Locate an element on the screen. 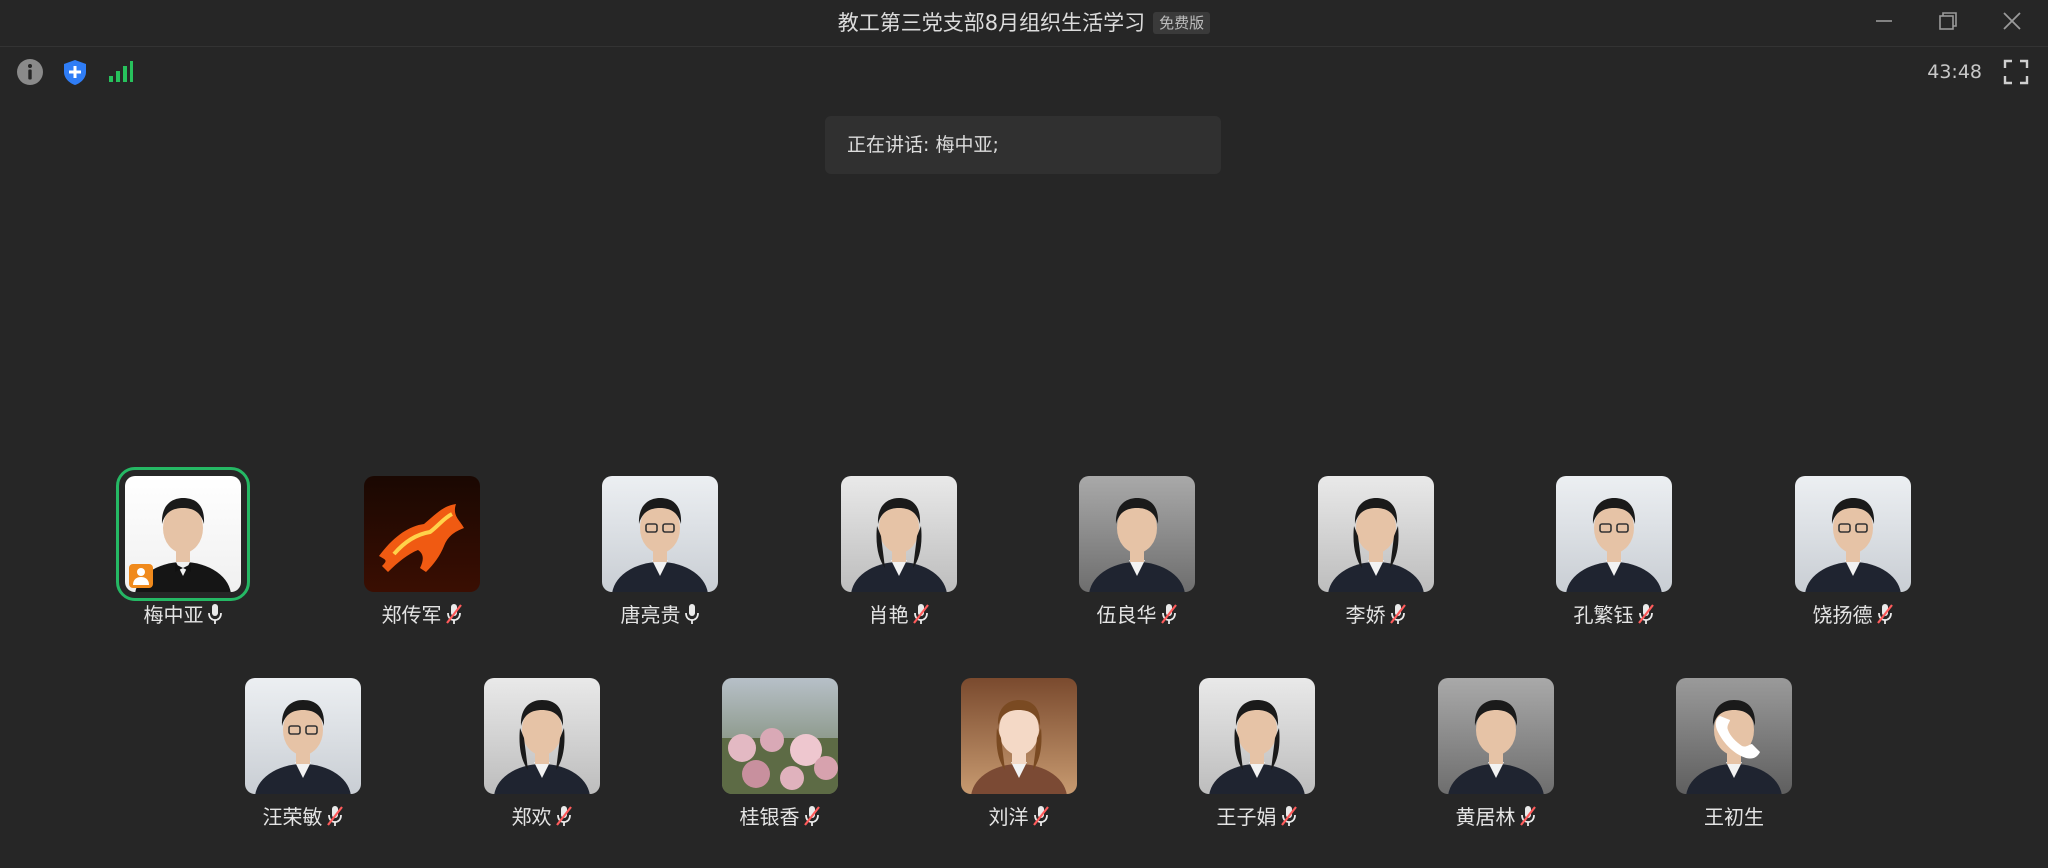  participant-name: 饶扬德 is located at coordinates (1842, 615).